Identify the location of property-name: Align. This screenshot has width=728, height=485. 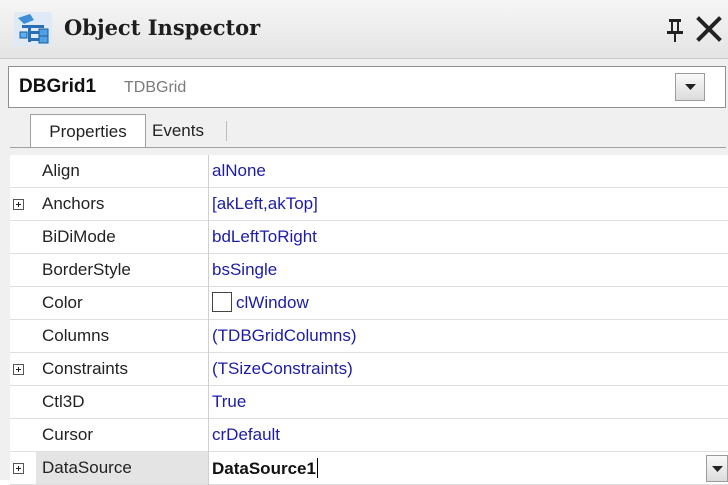
(61, 170).